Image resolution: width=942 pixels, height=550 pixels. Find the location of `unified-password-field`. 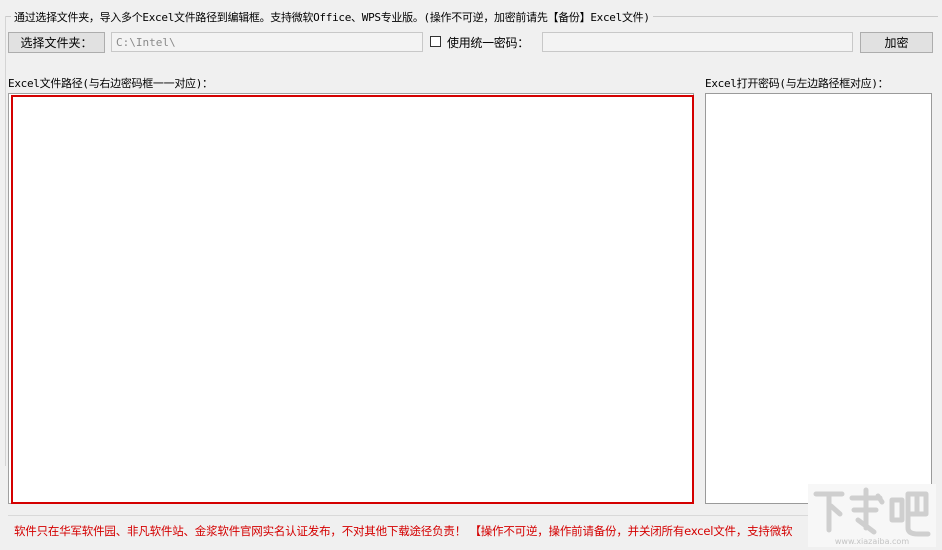

unified-password-field is located at coordinates (697, 42).